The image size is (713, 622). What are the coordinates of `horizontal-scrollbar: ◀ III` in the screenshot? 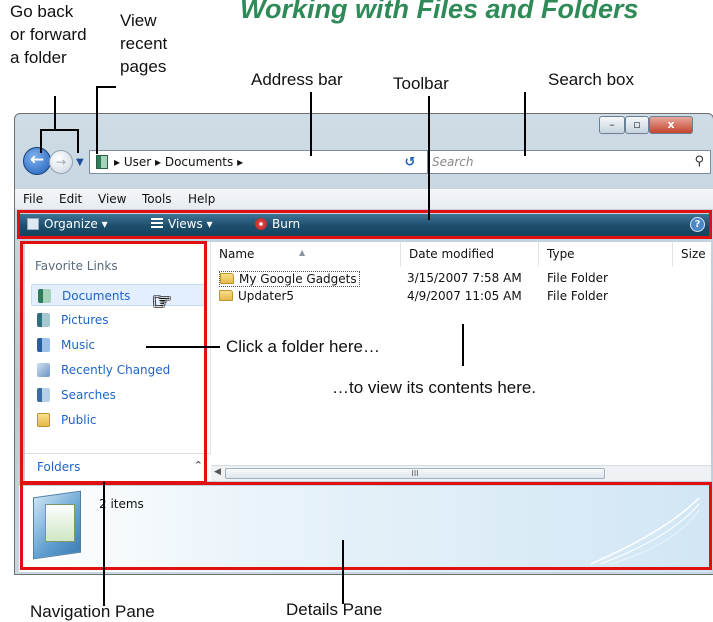 It's located at (461, 473).